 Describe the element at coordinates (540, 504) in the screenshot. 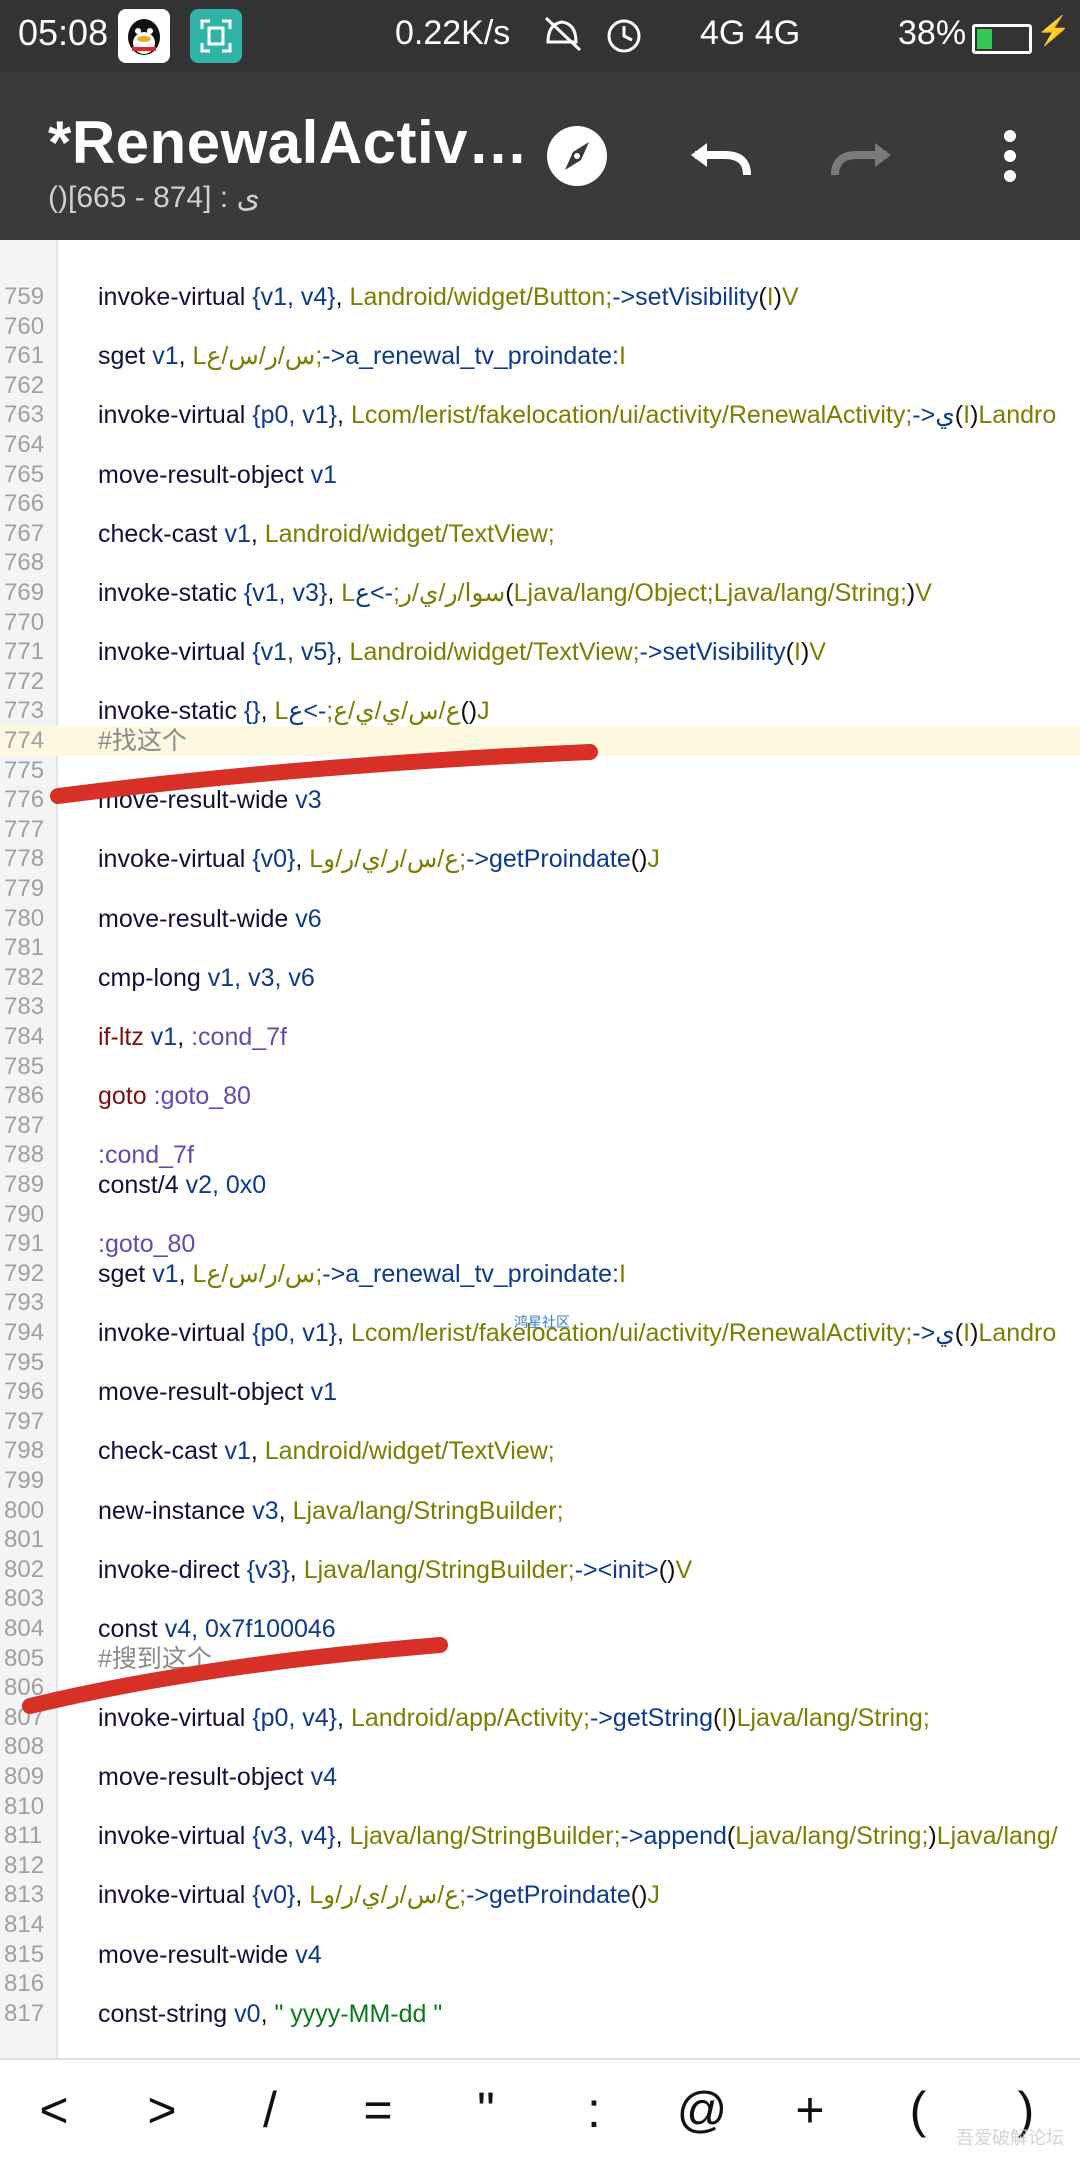

I see `code-line: 766` at that location.